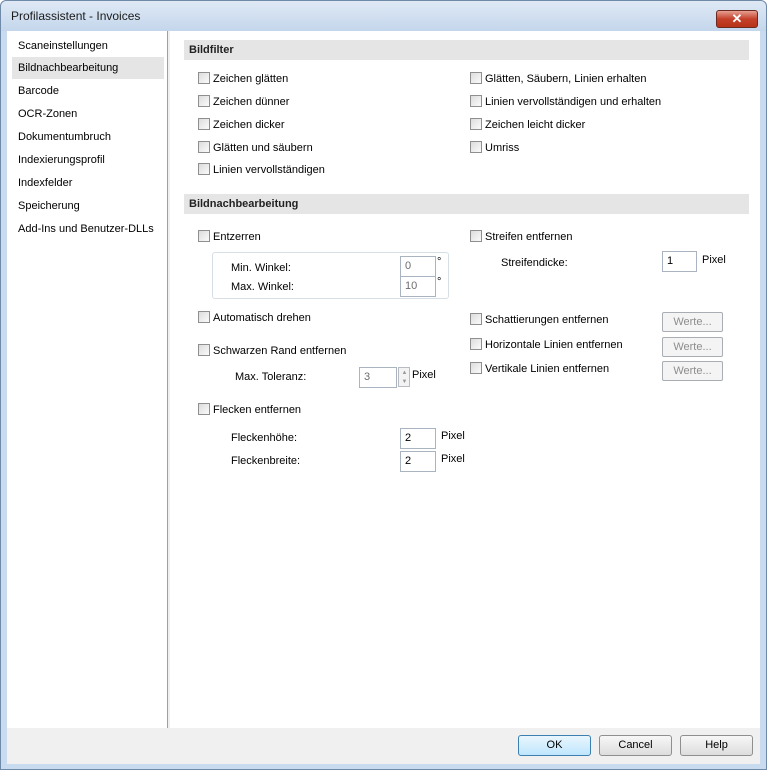 The height and width of the screenshot is (770, 767). What do you see at coordinates (251, 79) in the screenshot?
I see `checkbox-label: Zeichen glätten` at bounding box center [251, 79].